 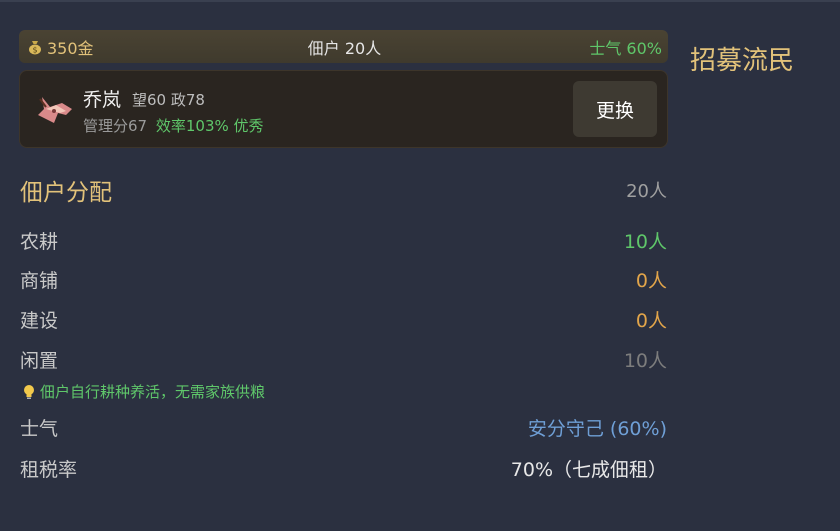 What do you see at coordinates (651, 279) in the screenshot?
I see `shop-value: 0人` at bounding box center [651, 279].